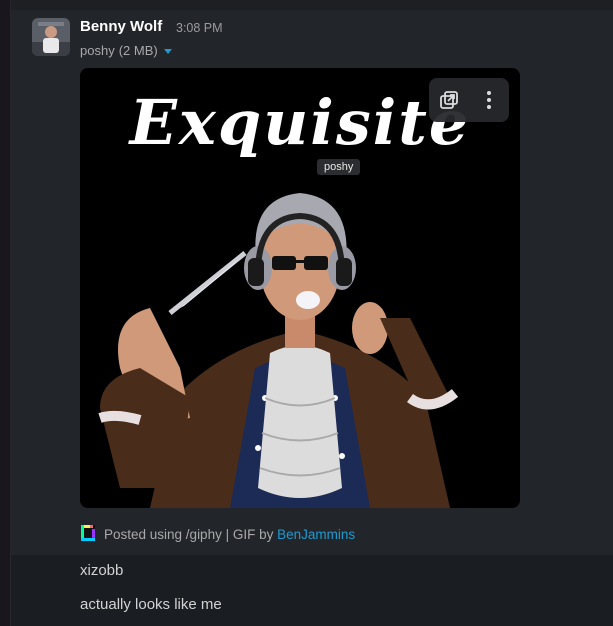  I want to click on more-vertical-icon, so click(489, 100).